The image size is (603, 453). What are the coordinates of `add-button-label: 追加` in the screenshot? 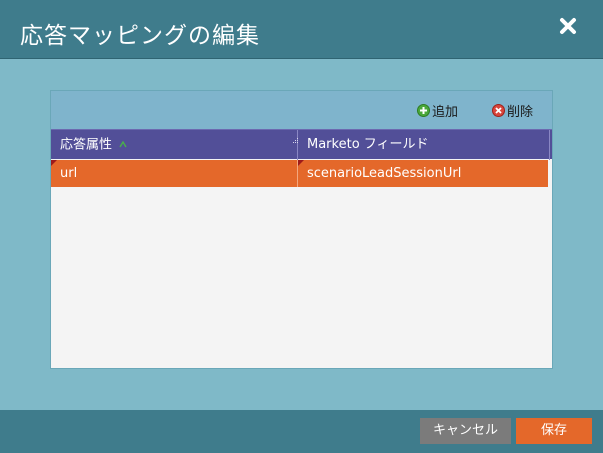 It's located at (445, 112).